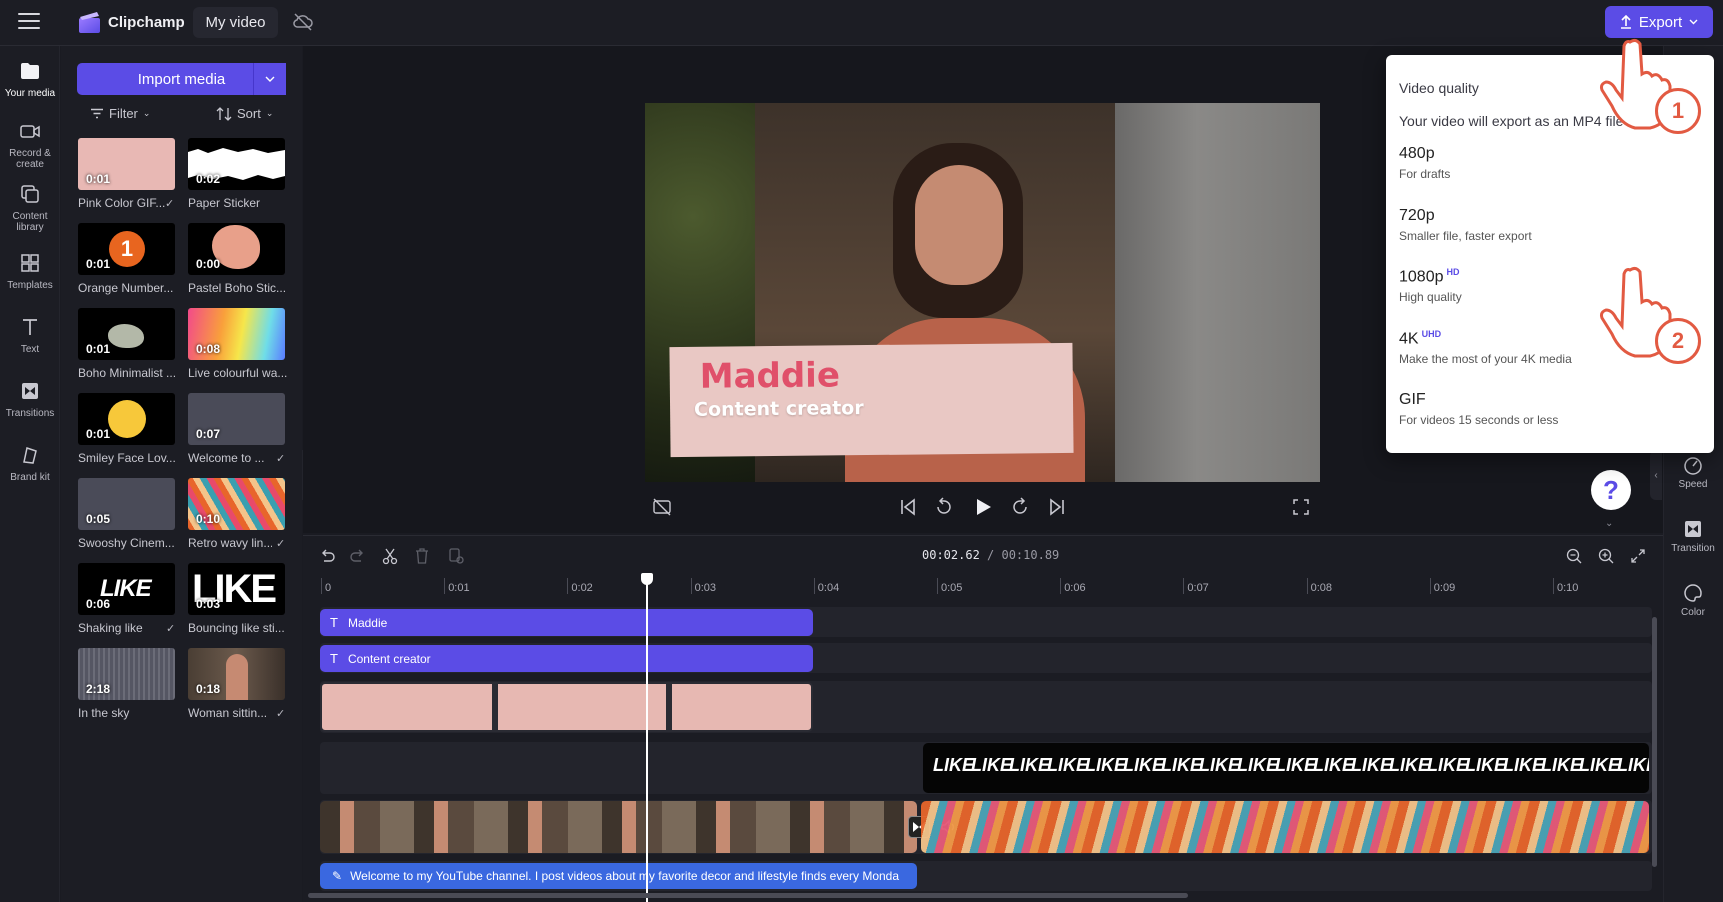 Image resolution: width=1723 pixels, height=902 pixels. I want to click on zoom-out-icon, so click(1574, 556).